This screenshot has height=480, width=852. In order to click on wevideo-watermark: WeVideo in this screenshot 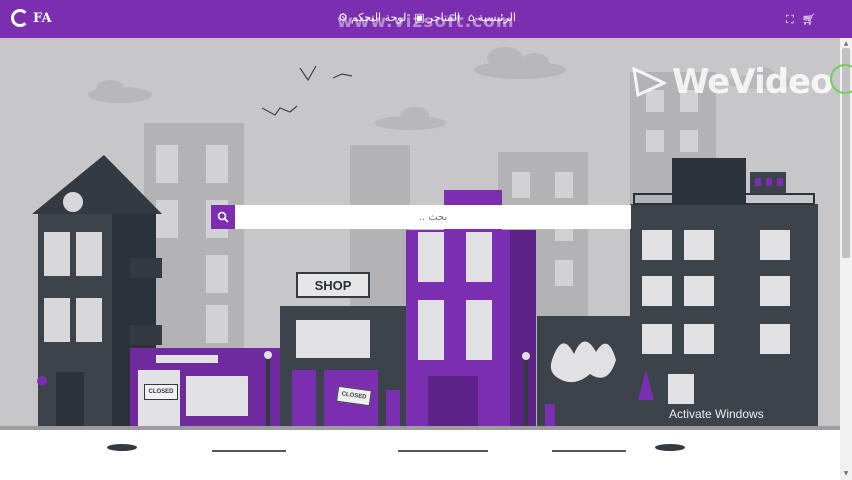, I will do `click(732, 82)`.